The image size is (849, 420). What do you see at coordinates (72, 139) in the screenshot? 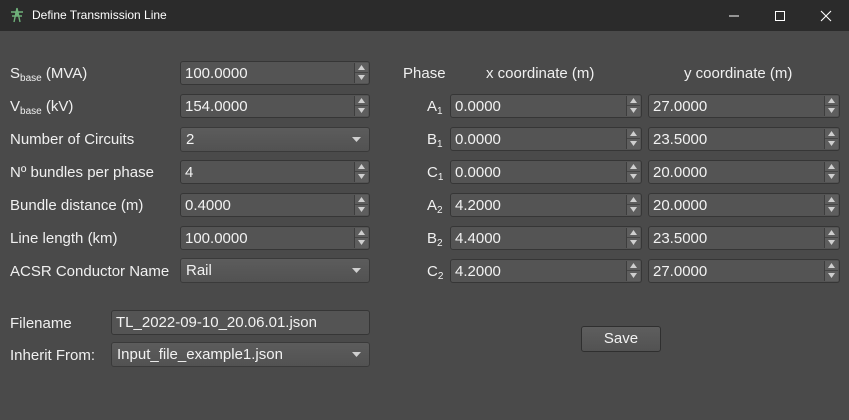
I see `circuits-label: Number of Circuits` at bounding box center [72, 139].